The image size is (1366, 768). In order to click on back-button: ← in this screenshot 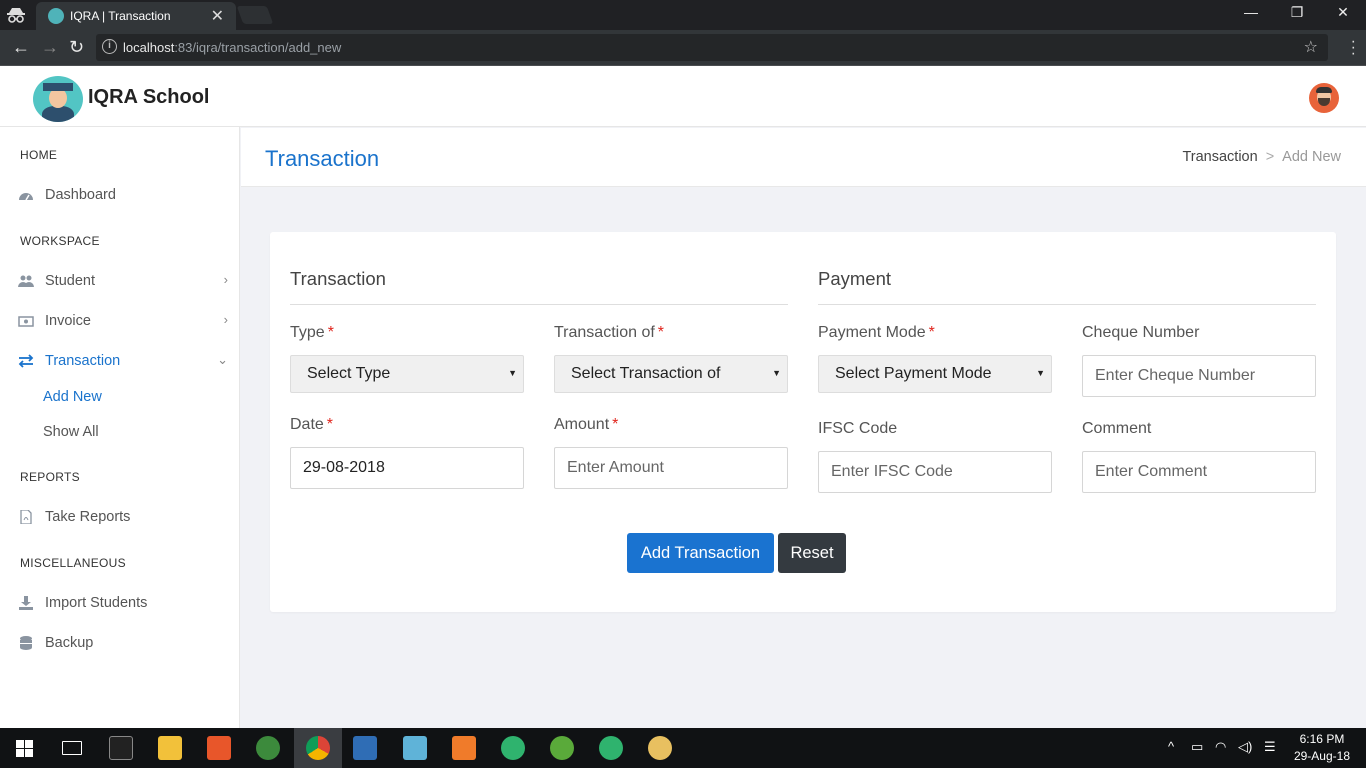, I will do `click(21, 47)`.